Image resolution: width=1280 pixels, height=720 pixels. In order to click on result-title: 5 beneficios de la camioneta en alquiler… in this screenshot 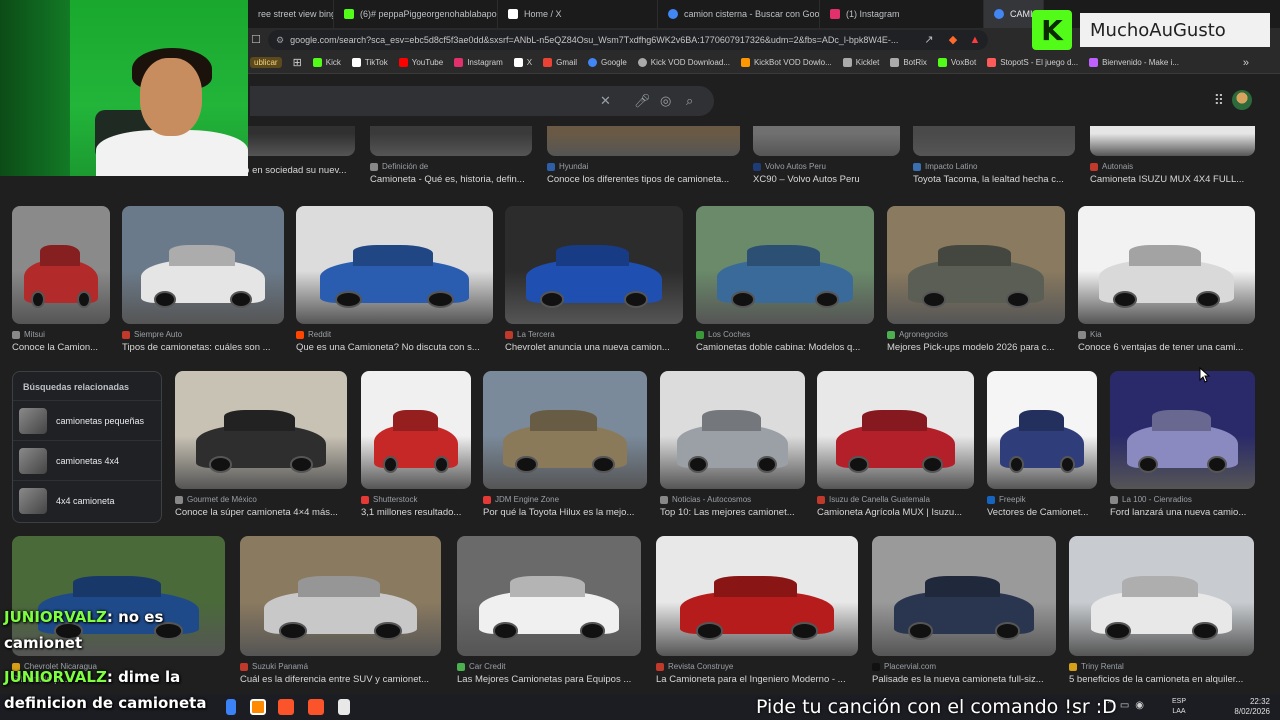, I will do `click(1161, 679)`.